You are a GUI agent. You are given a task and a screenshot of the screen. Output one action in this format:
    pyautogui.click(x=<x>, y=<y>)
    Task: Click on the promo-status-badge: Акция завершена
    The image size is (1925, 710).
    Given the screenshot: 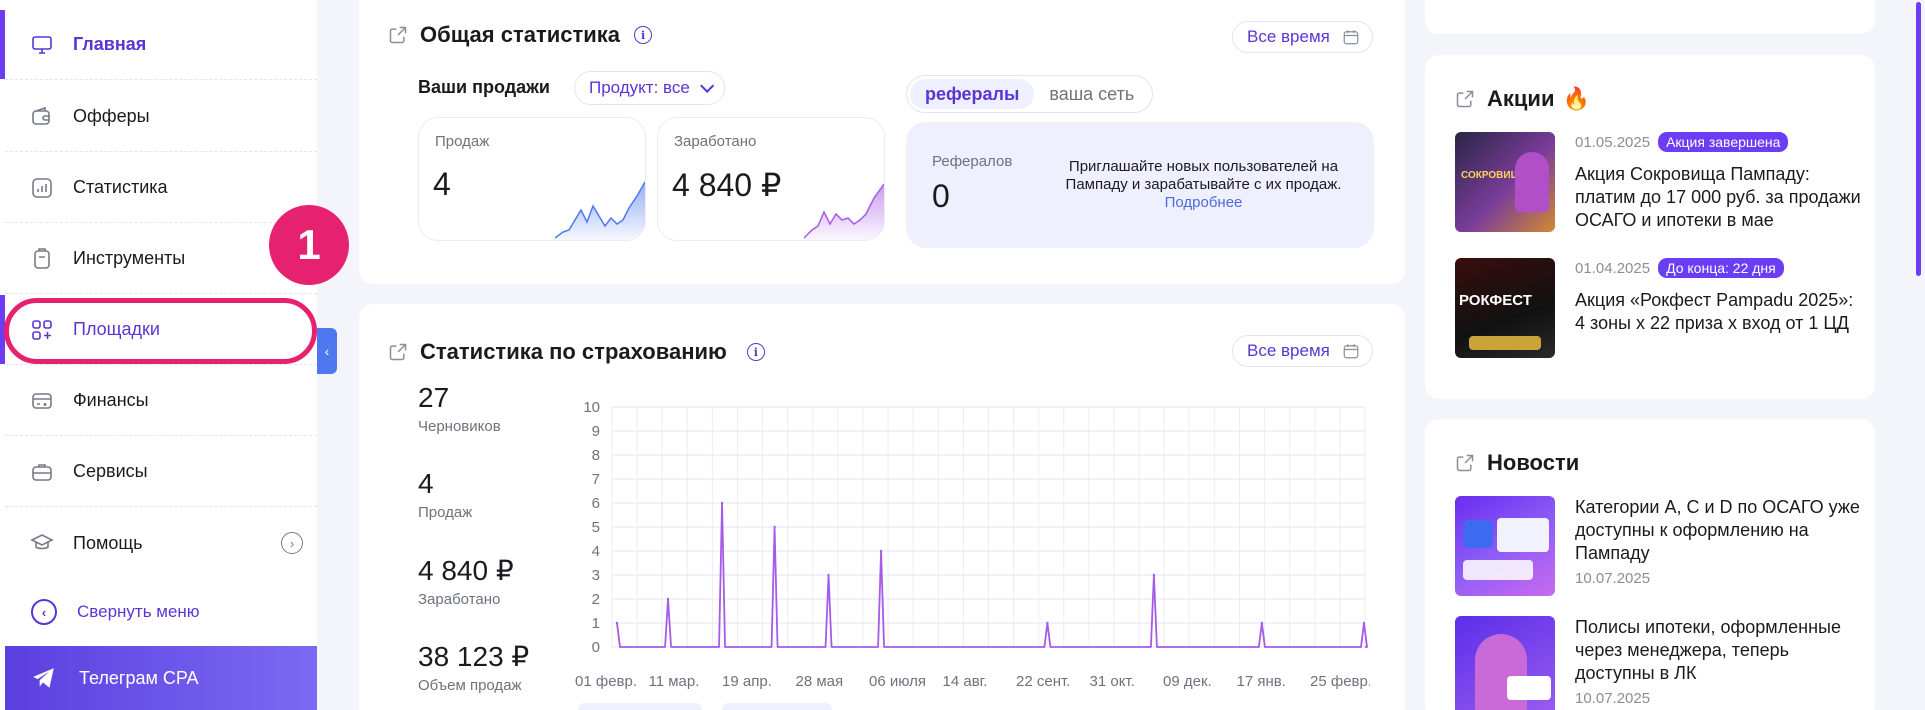 What is the action you would take?
    pyautogui.click(x=1723, y=142)
    